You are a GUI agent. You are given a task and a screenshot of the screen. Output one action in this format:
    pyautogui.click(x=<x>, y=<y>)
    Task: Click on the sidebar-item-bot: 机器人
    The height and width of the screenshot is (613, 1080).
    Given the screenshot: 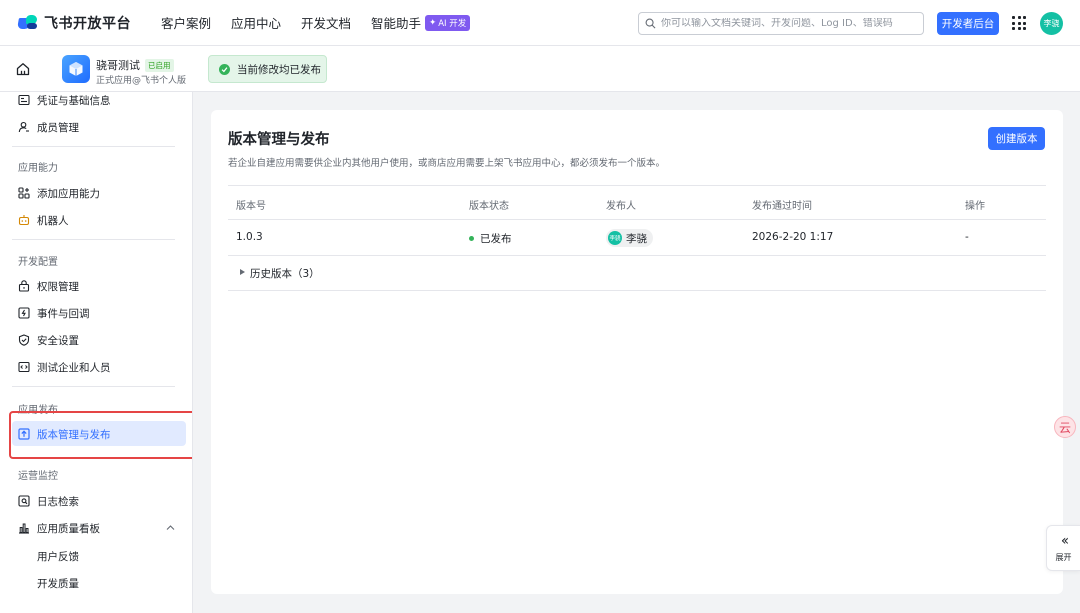 What is the action you would take?
    pyautogui.click(x=43, y=220)
    